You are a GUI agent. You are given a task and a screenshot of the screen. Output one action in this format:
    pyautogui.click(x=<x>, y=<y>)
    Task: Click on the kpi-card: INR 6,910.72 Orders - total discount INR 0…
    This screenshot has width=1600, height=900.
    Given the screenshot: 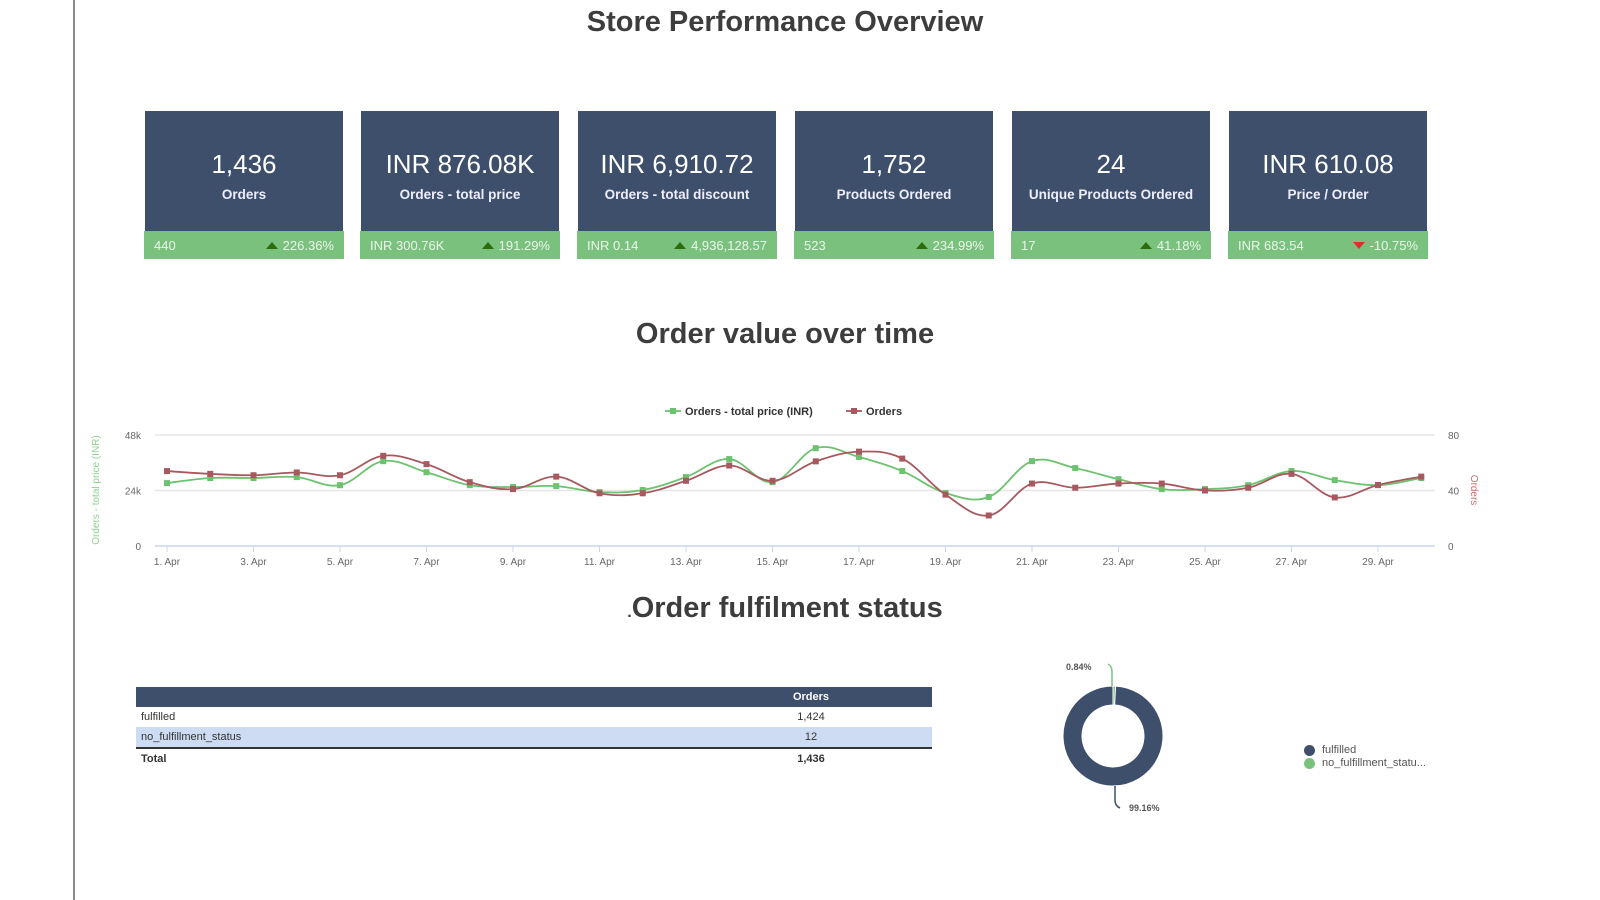 What is the action you would take?
    pyautogui.click(x=677, y=185)
    